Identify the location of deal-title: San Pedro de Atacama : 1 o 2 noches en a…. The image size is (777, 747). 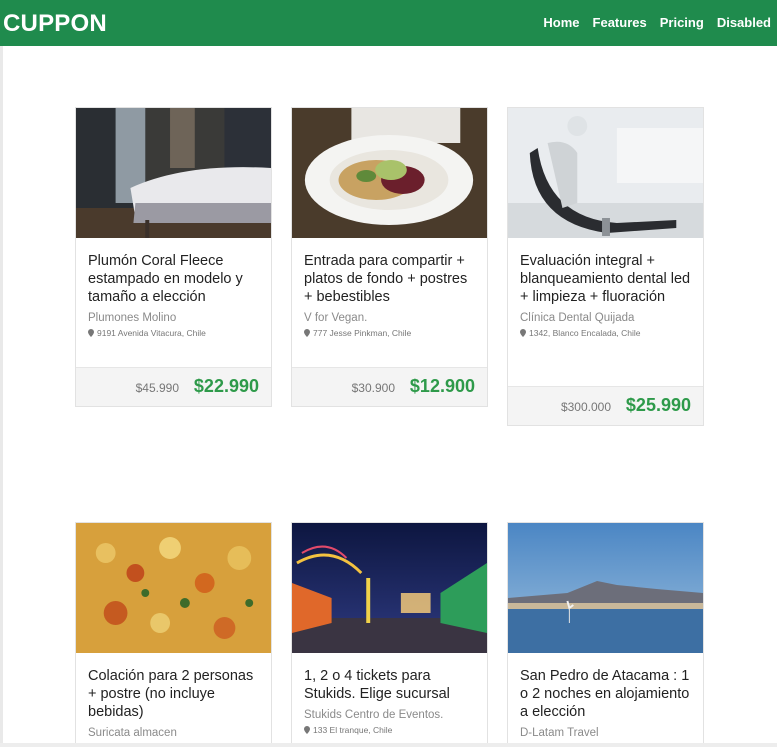
(605, 694).